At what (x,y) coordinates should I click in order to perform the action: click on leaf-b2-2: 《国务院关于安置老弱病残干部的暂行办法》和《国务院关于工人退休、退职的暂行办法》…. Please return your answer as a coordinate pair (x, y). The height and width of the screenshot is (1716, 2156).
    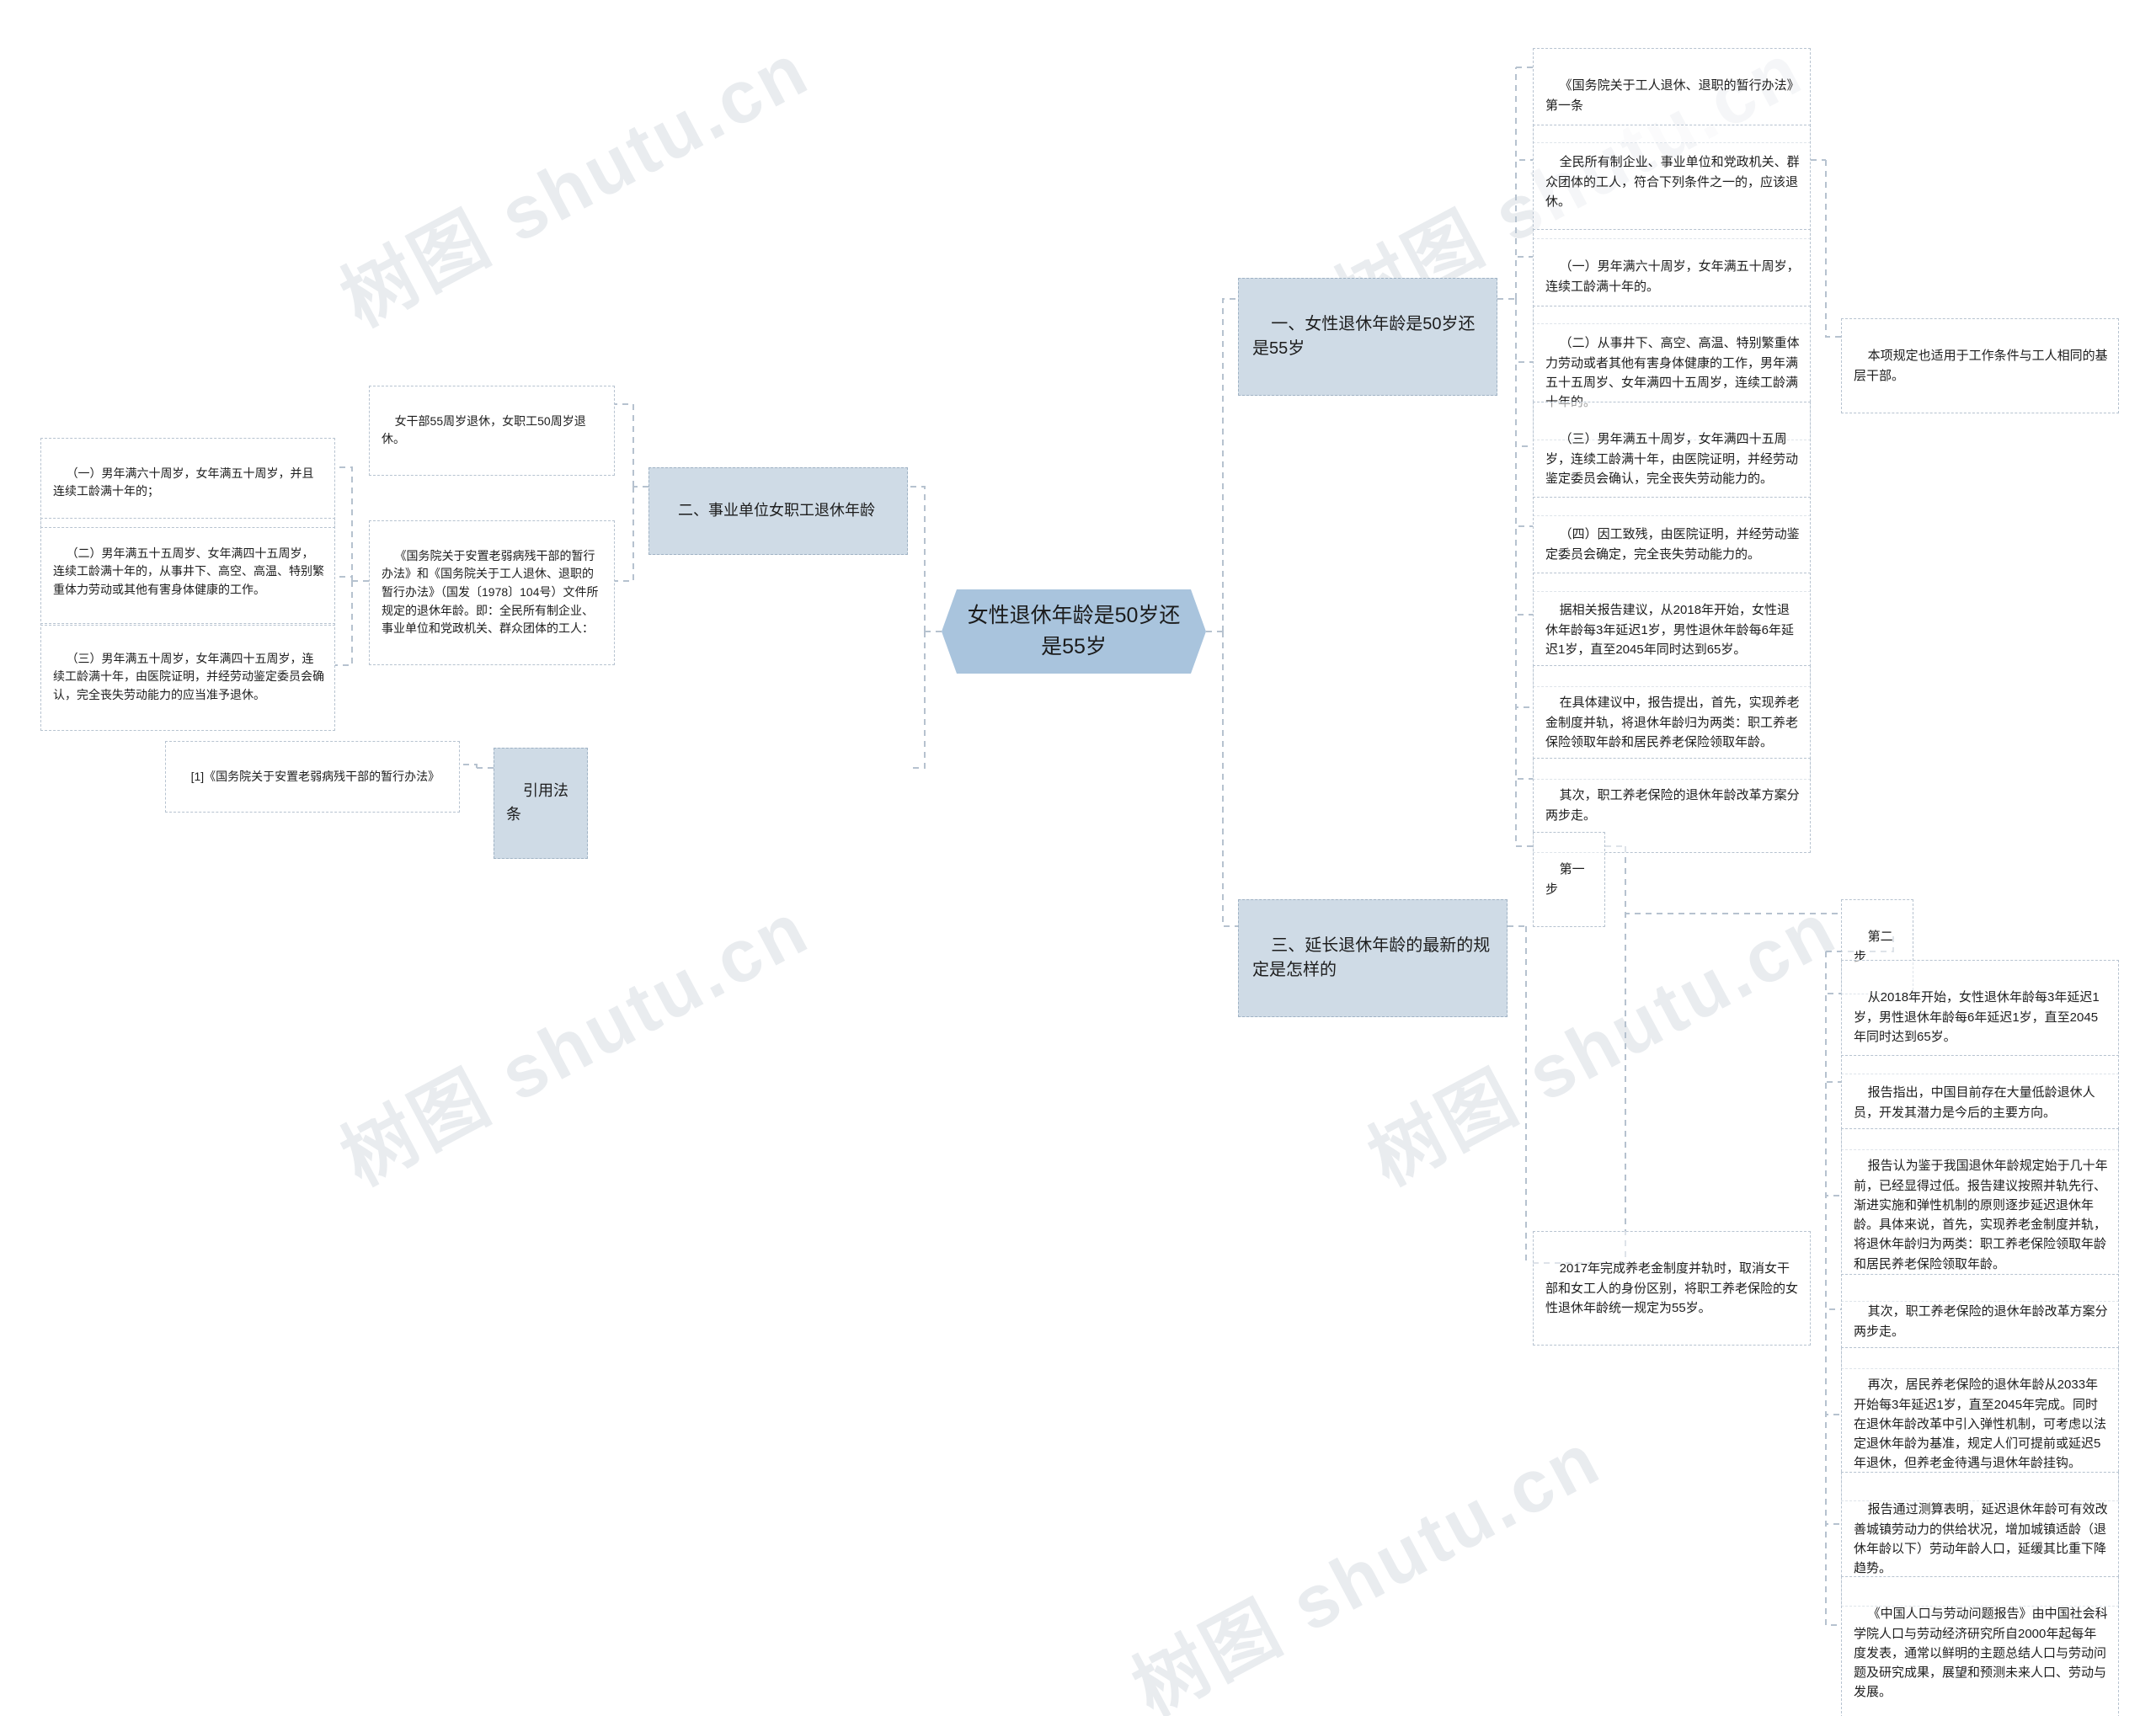
    Looking at the image, I should click on (492, 592).